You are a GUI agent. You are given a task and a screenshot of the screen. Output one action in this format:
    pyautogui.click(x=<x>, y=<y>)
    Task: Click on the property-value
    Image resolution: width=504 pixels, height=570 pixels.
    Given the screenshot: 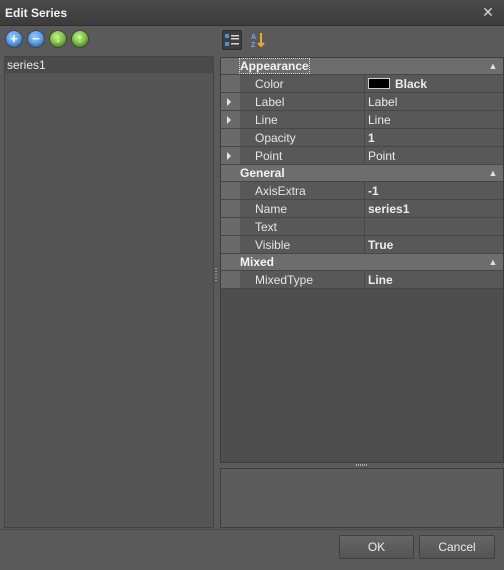 What is the action you would take?
    pyautogui.click(x=434, y=226)
    